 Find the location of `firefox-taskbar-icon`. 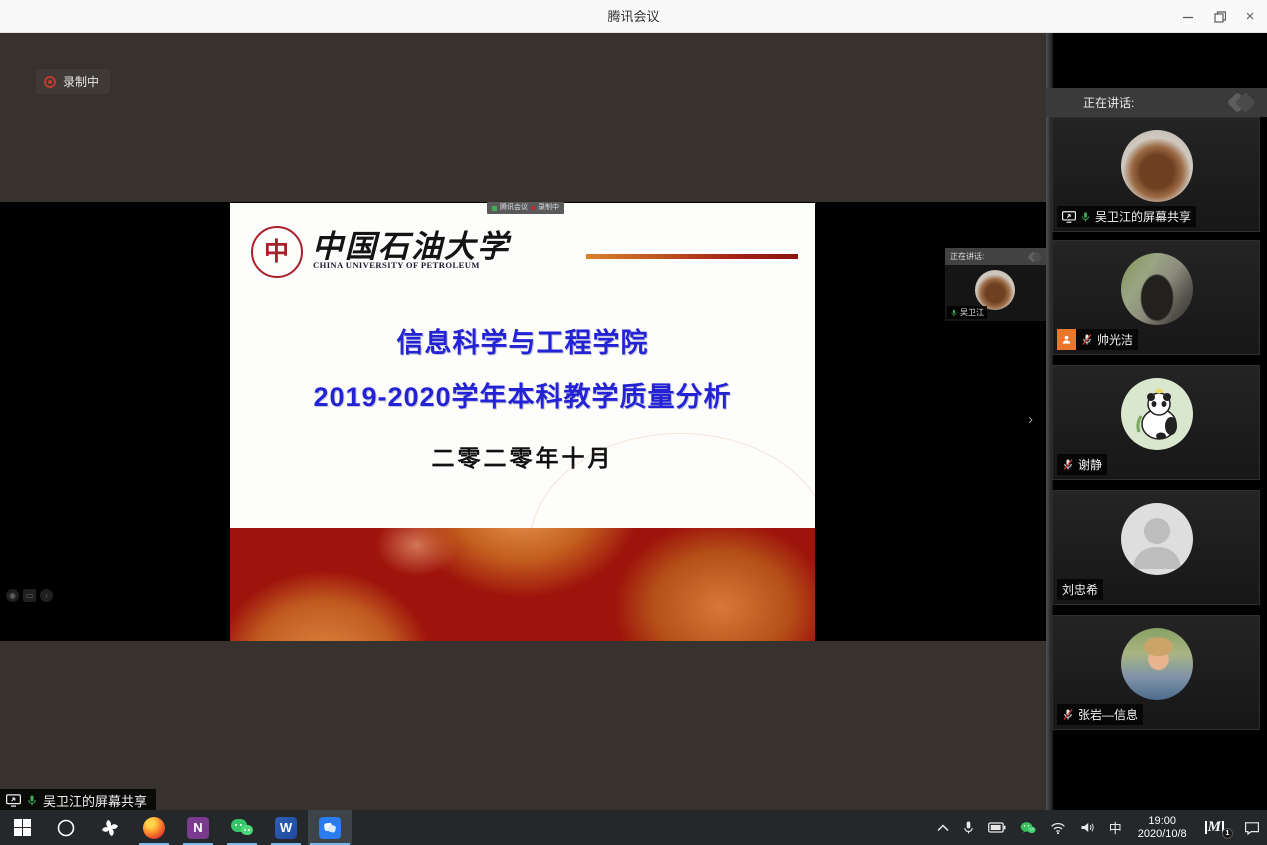

firefox-taskbar-icon is located at coordinates (154, 827).